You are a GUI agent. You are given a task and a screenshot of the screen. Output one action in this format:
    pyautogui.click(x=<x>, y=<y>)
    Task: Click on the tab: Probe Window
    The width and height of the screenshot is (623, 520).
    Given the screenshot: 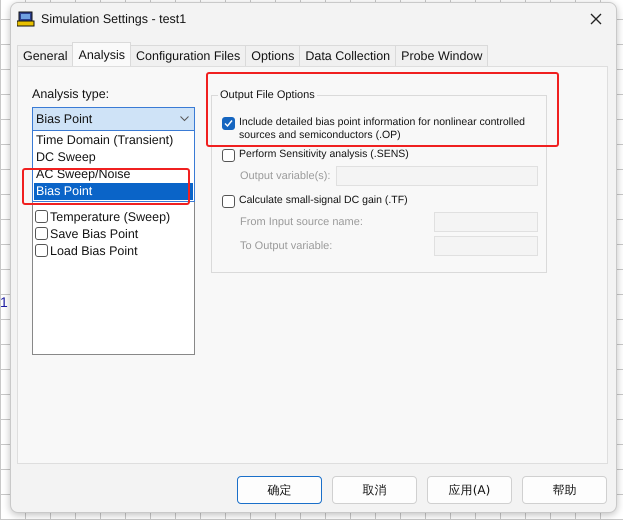 What is the action you would take?
    pyautogui.click(x=441, y=55)
    